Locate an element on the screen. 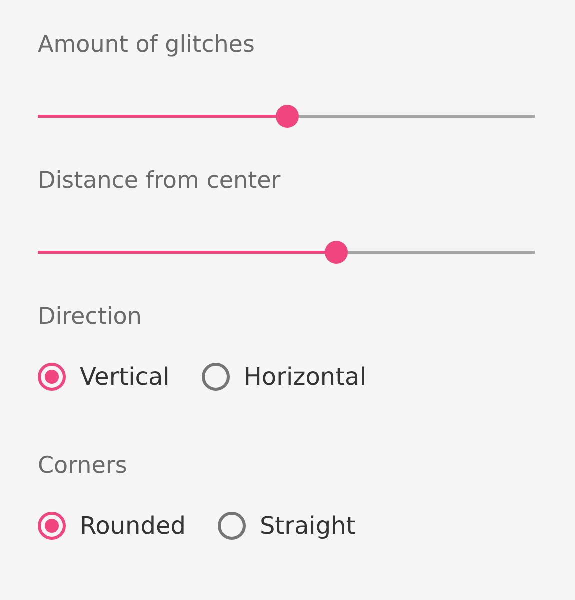 This screenshot has height=600, width=575. radio-label: Rounded is located at coordinates (133, 526).